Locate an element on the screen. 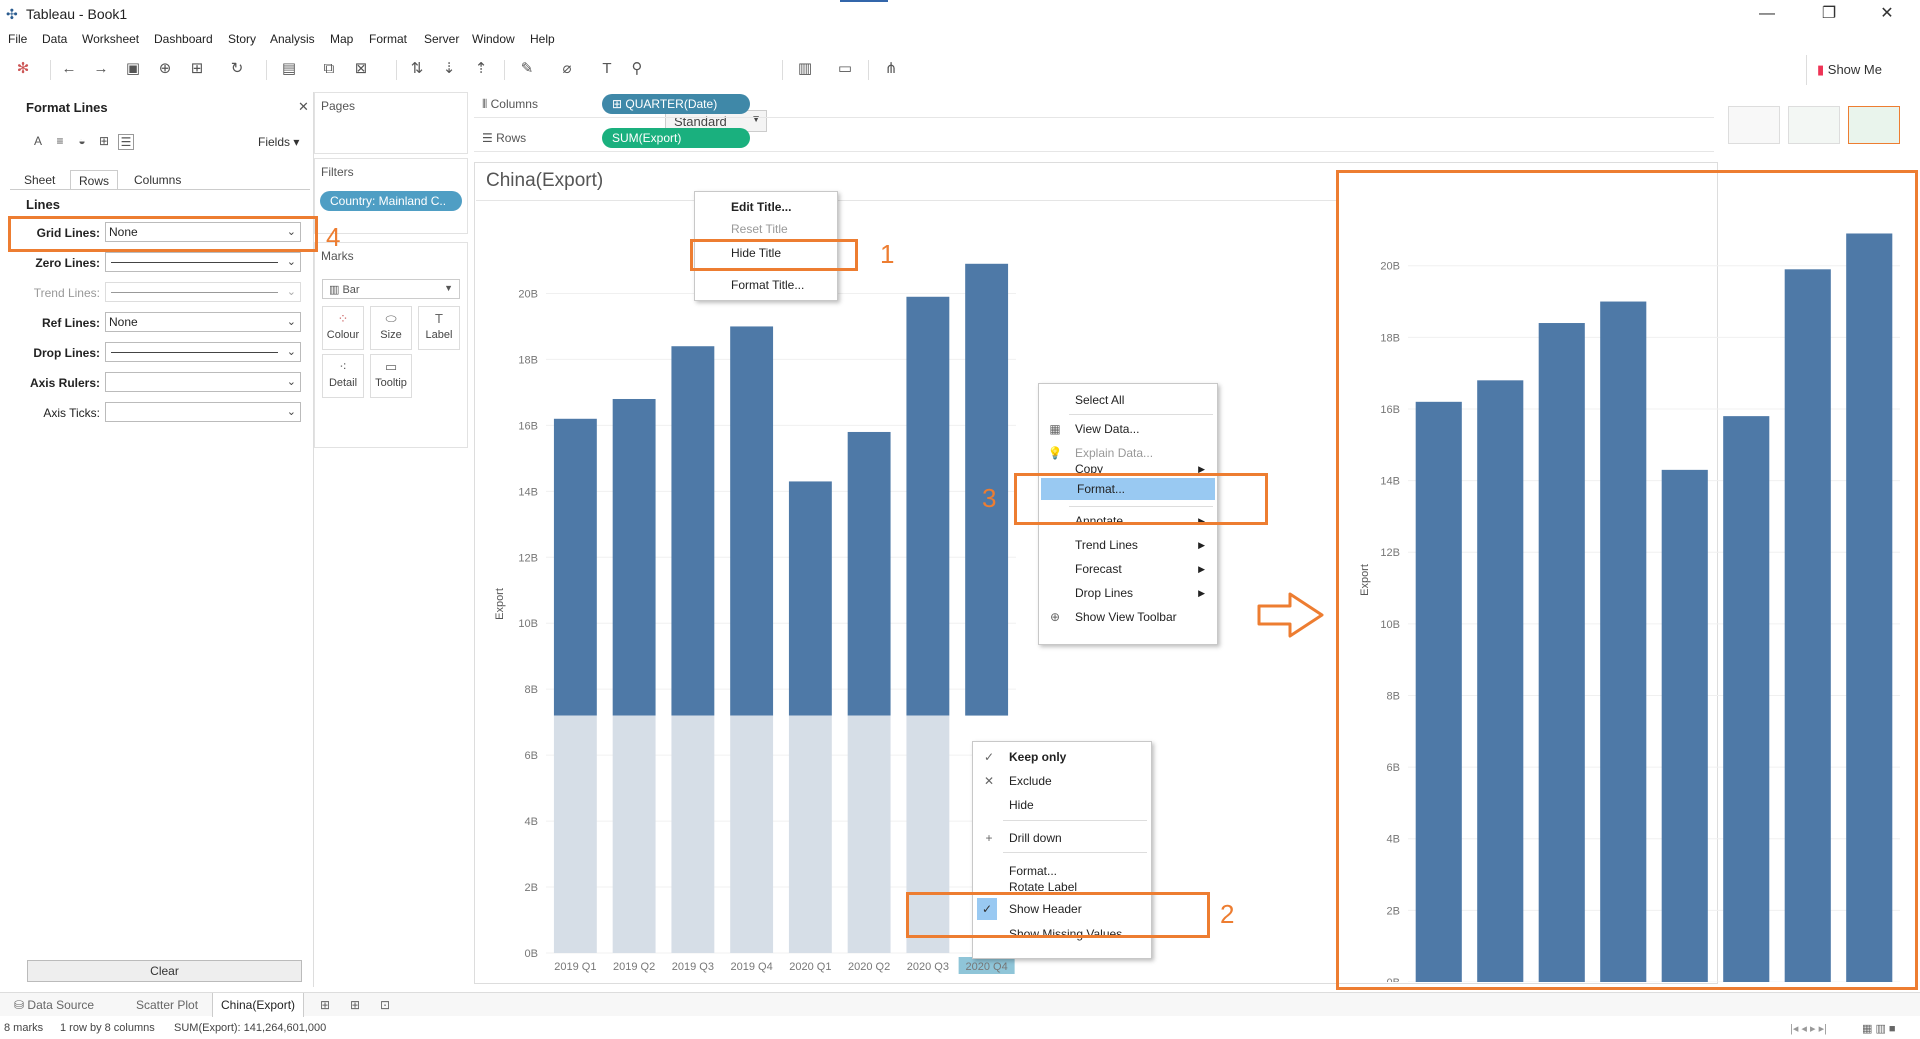 This screenshot has width=1920, height=1039. menu-format: Format is located at coordinates (388, 39).